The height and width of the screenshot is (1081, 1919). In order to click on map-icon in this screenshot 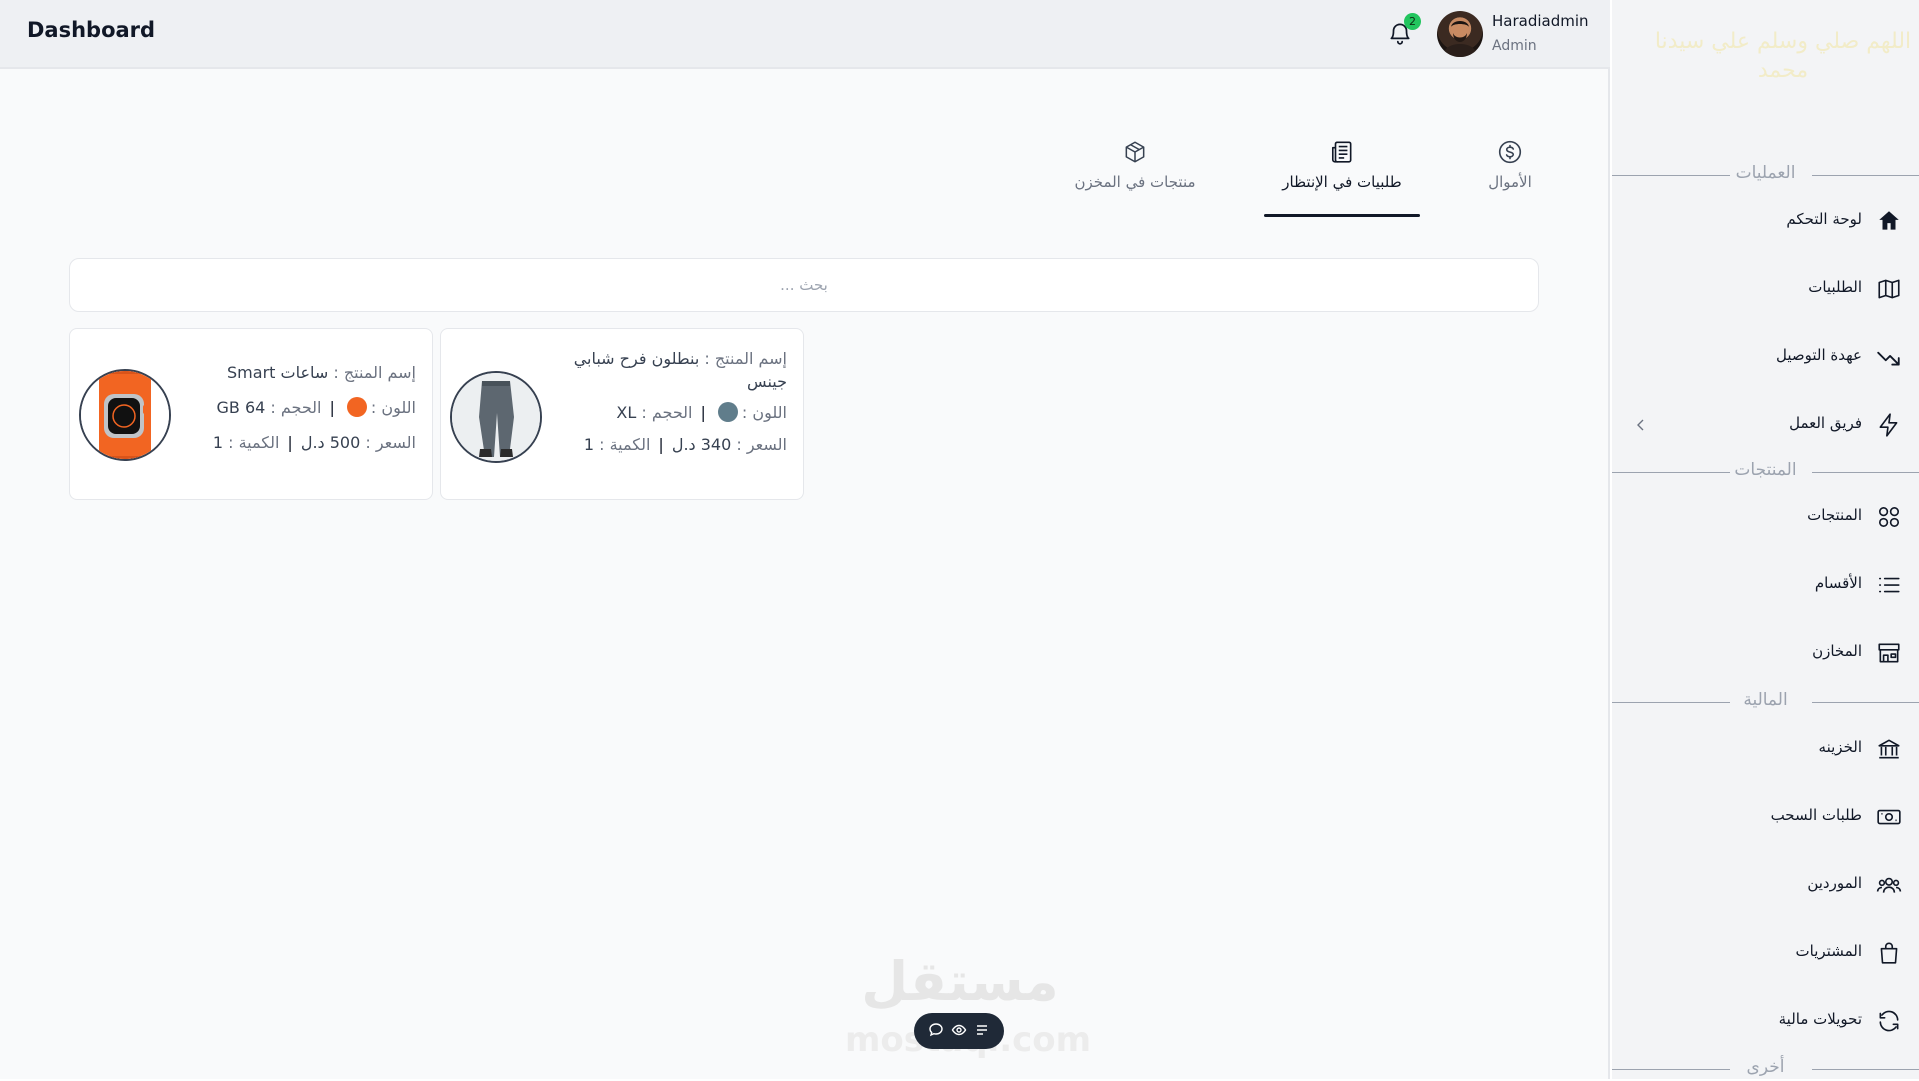, I will do `click(1889, 289)`.